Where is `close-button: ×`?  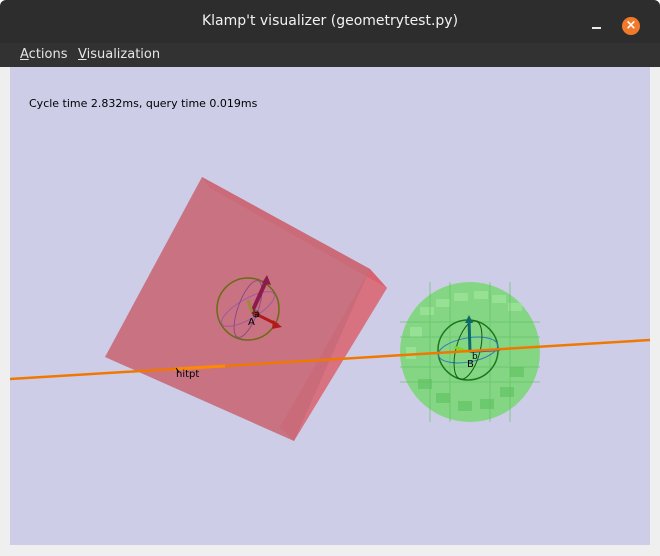
close-button: × is located at coordinates (631, 26).